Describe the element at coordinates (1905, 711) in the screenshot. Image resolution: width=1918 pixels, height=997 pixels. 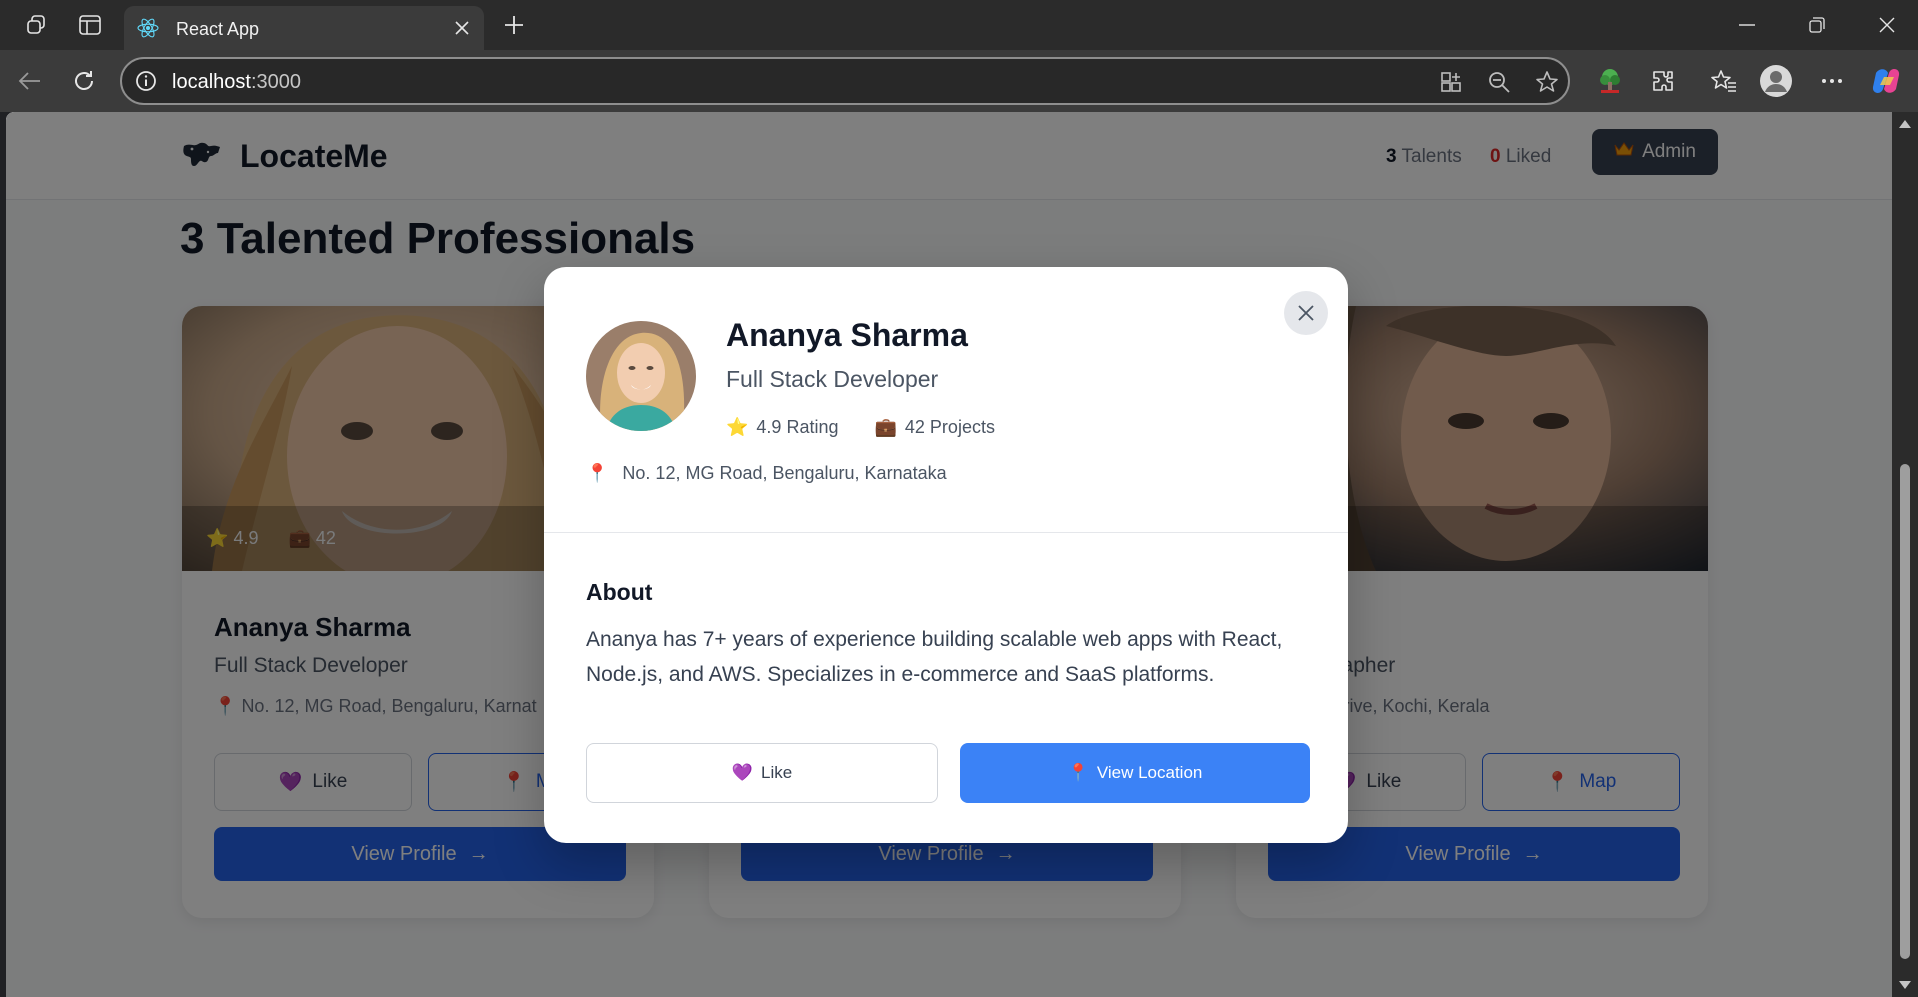
I see `scrollbar-thumb` at that location.